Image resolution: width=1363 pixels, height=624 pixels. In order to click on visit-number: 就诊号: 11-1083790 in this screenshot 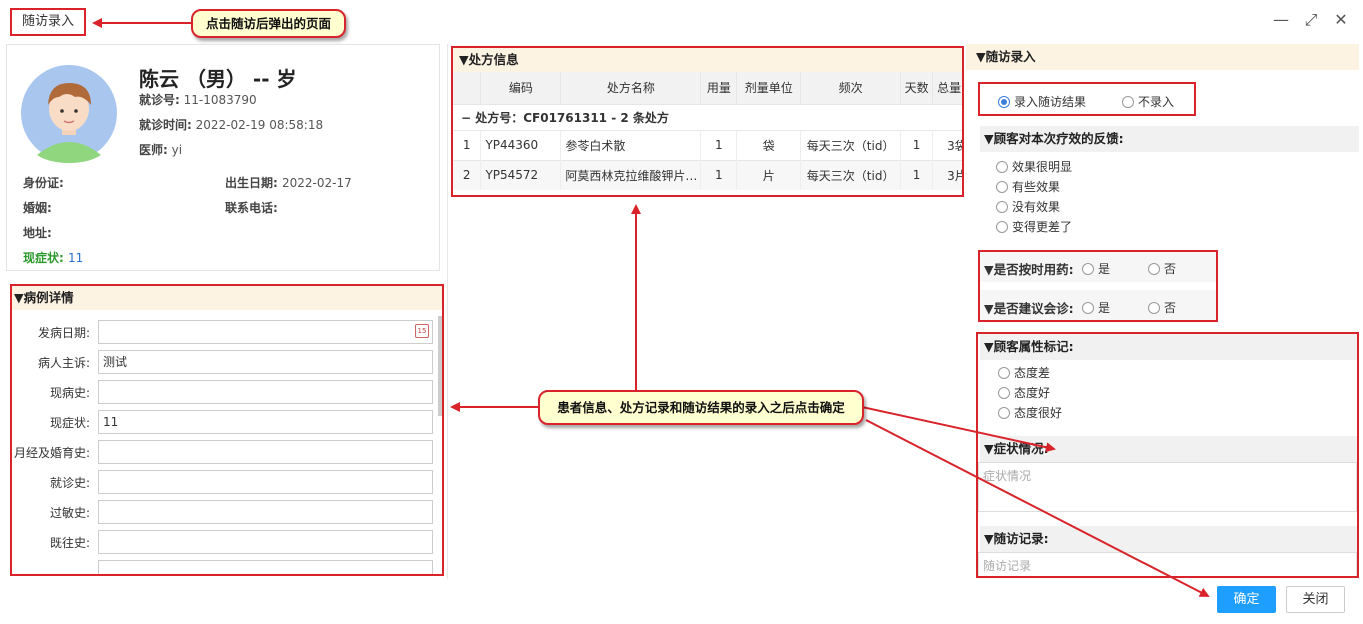, I will do `click(198, 100)`.